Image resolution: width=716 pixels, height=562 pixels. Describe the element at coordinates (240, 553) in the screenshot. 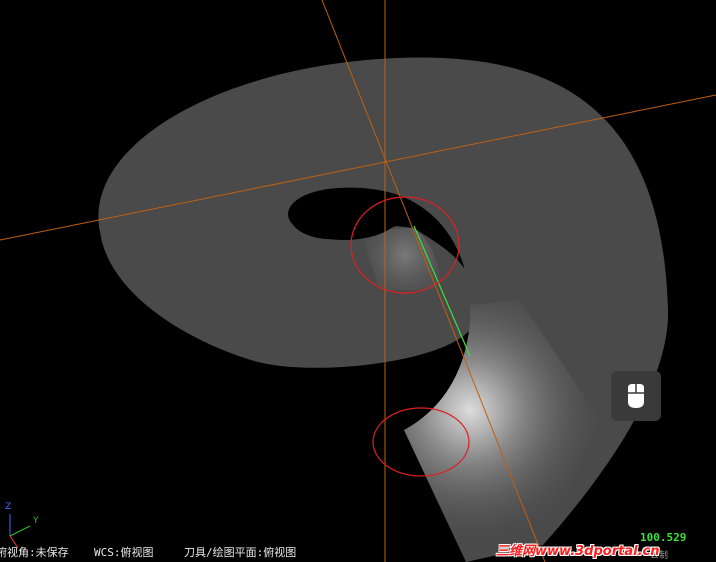

I see `status-tool-plane: 刀具/绘图平面:俯视图` at that location.